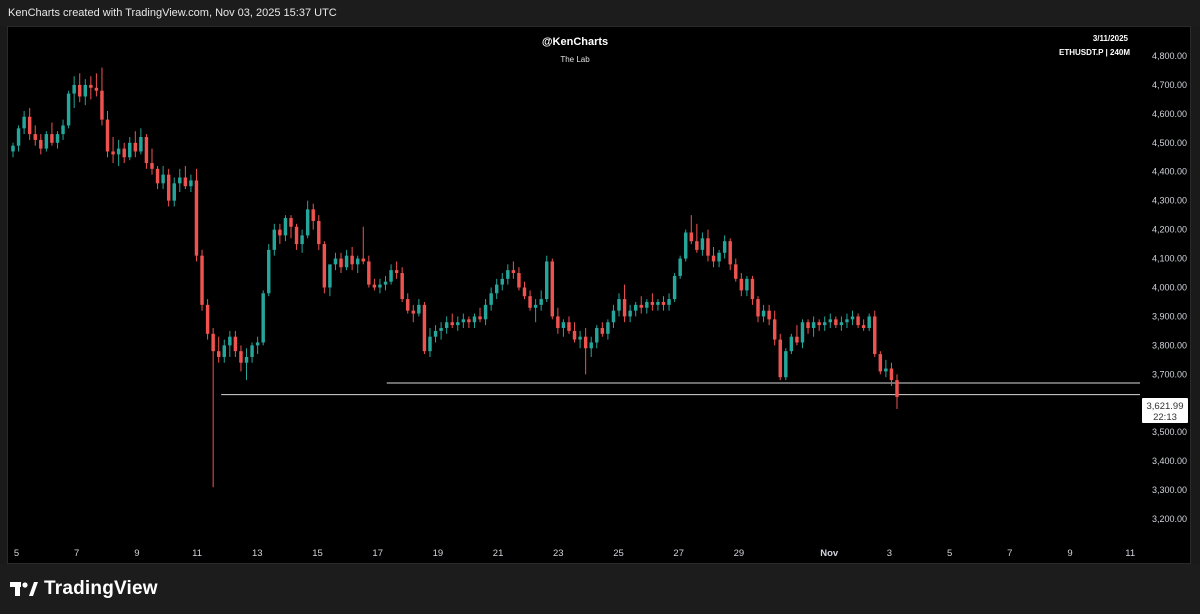 This screenshot has height=614, width=1200. I want to click on x-tick-label: 21, so click(498, 553).